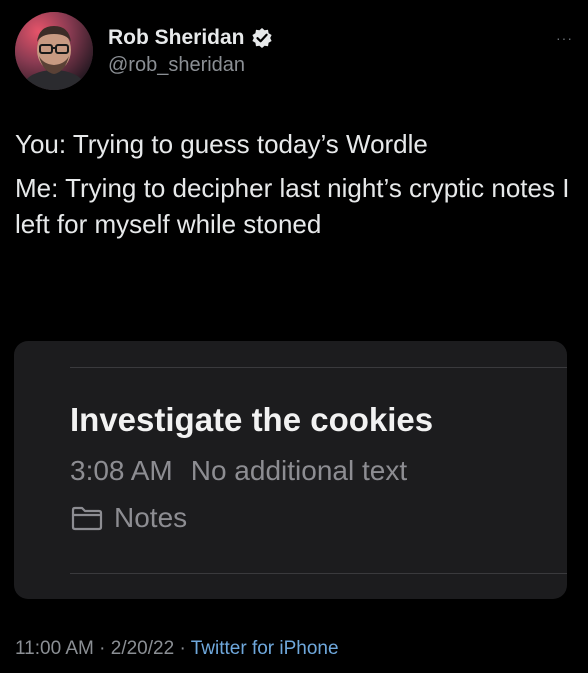  I want to click on tweet-text-line-1: You: Trying to guess today’s Wordle, so click(221, 144).